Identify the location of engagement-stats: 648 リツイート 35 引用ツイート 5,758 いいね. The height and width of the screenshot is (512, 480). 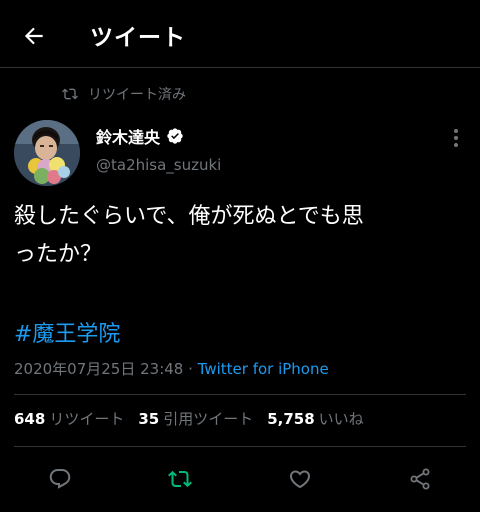
(196, 418).